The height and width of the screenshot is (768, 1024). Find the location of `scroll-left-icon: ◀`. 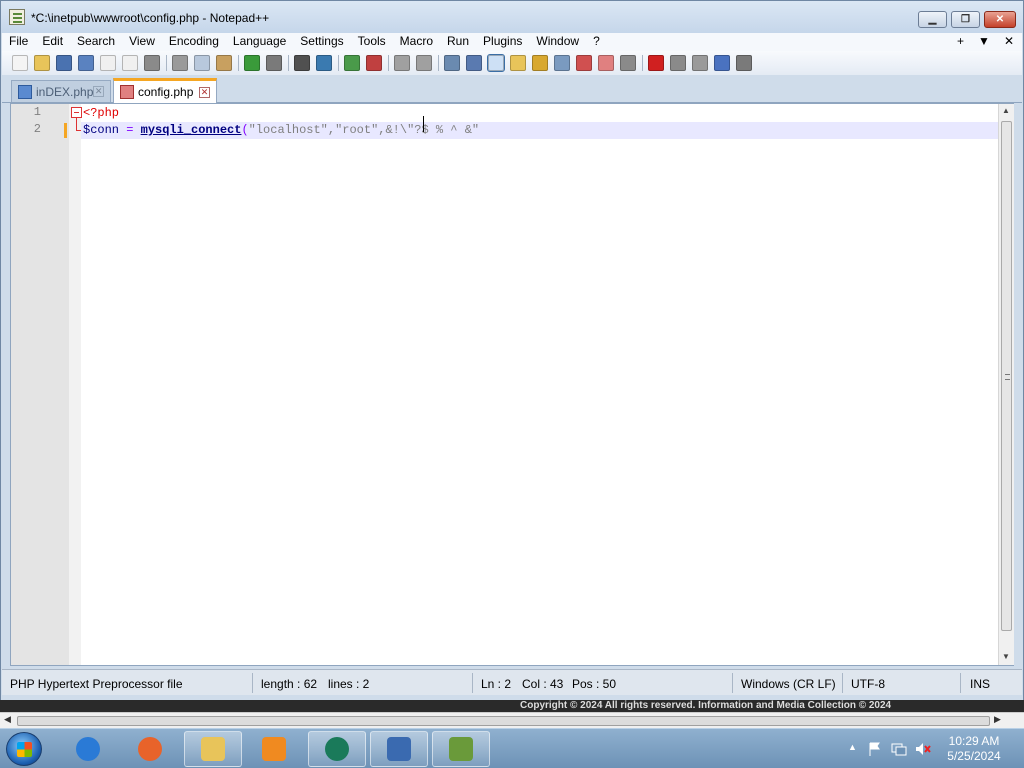

scroll-left-icon: ◀ is located at coordinates (7, 719).